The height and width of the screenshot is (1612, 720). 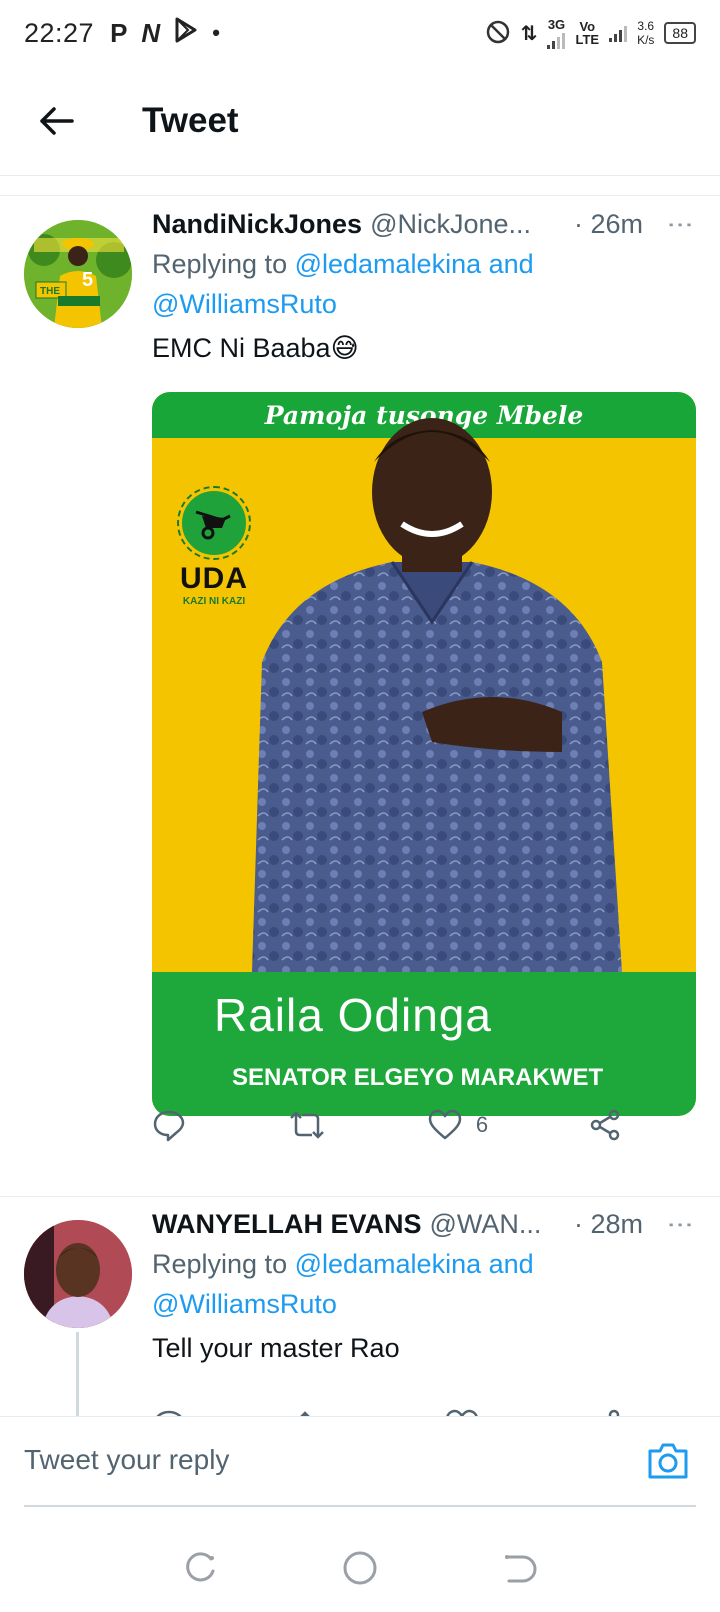 I want to click on recents-icon, so click(x=200, y=1567).